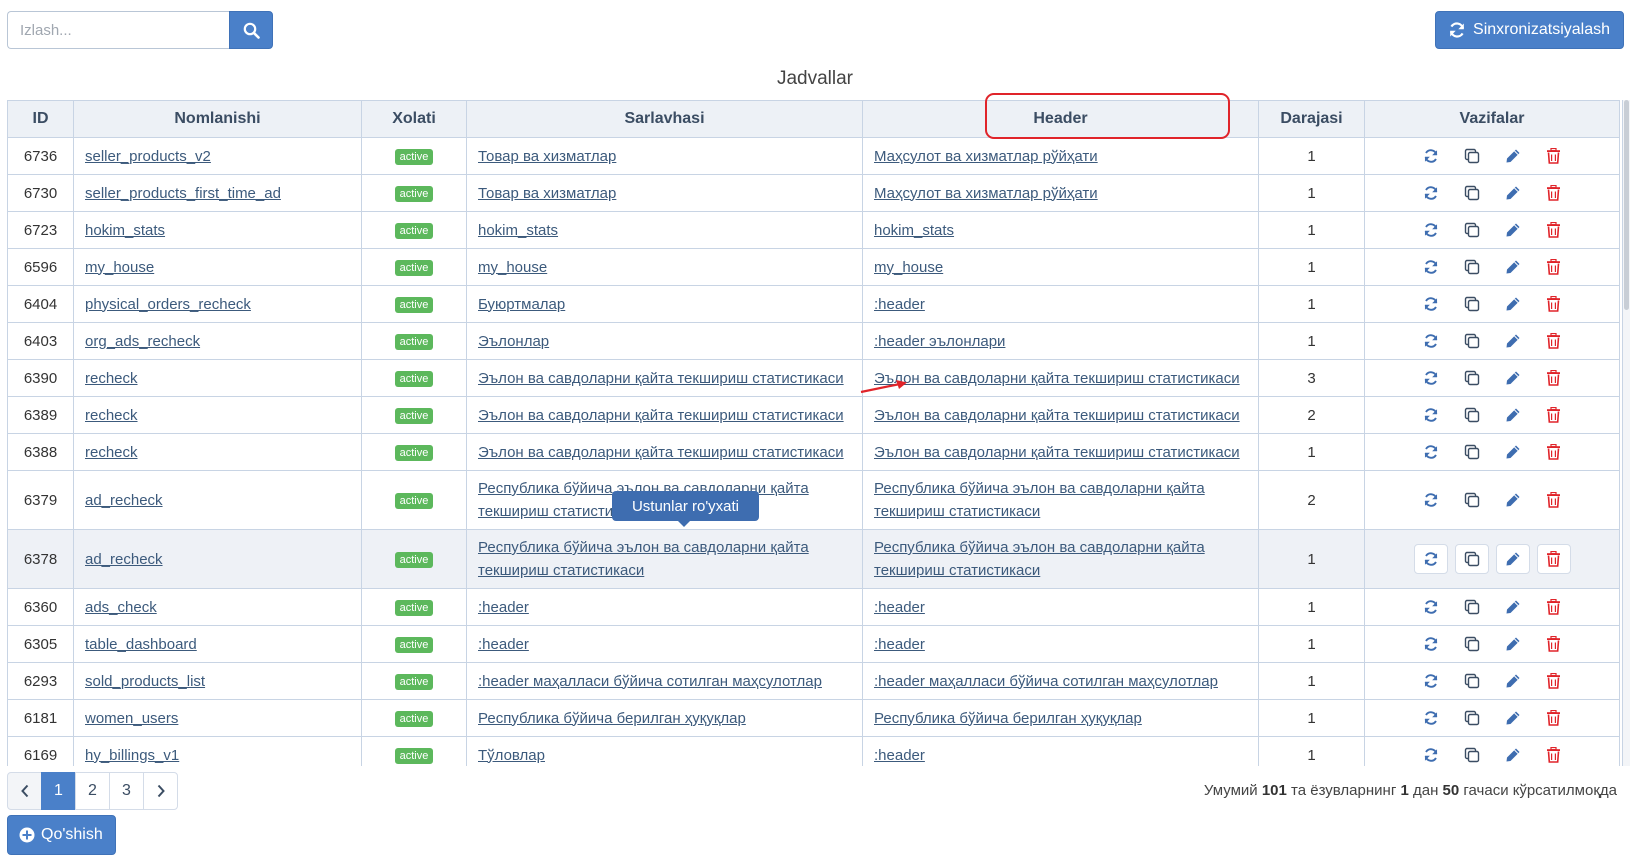 The image size is (1630, 864). Describe the element at coordinates (132, 755) in the screenshot. I see `name-link: hy_billings_v1` at that location.